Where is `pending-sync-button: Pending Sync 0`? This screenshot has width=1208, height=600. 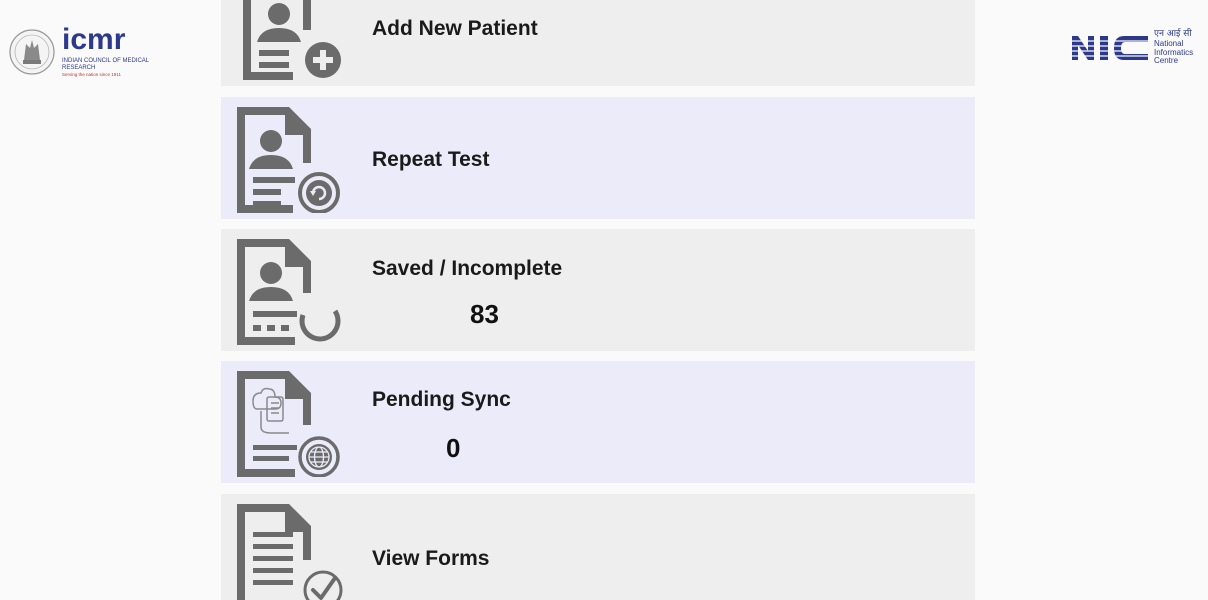
pending-sync-button: Pending Sync 0 is located at coordinates (598, 422).